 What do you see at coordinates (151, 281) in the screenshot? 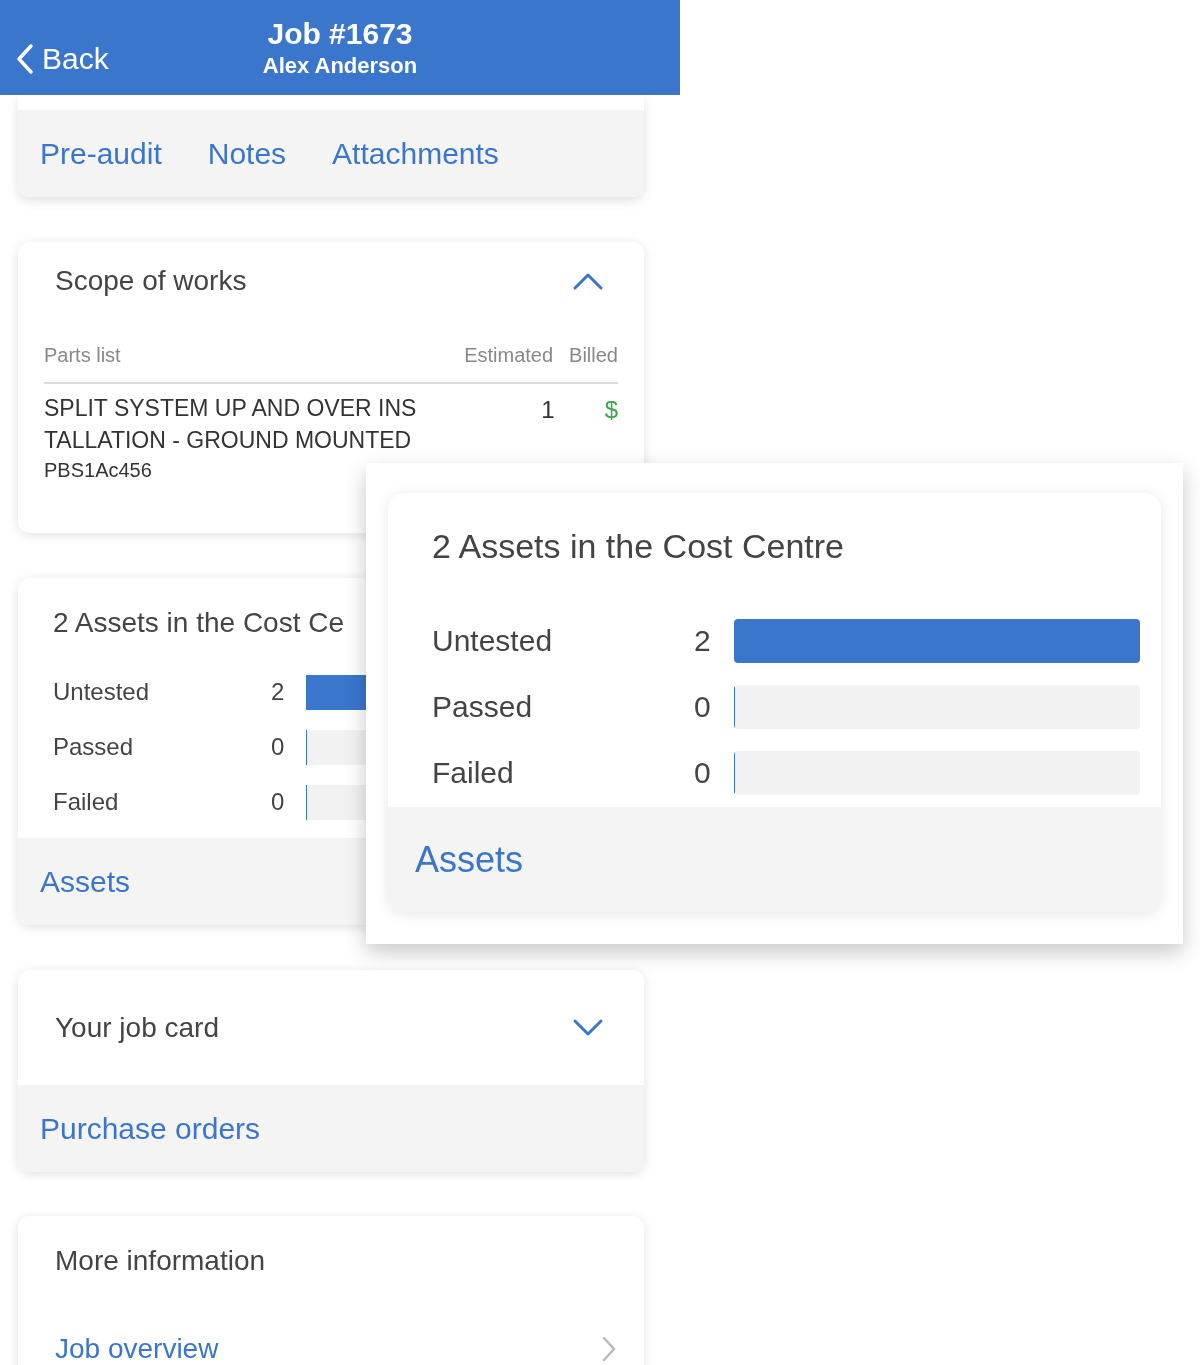
I see `section-title: Scope of works` at bounding box center [151, 281].